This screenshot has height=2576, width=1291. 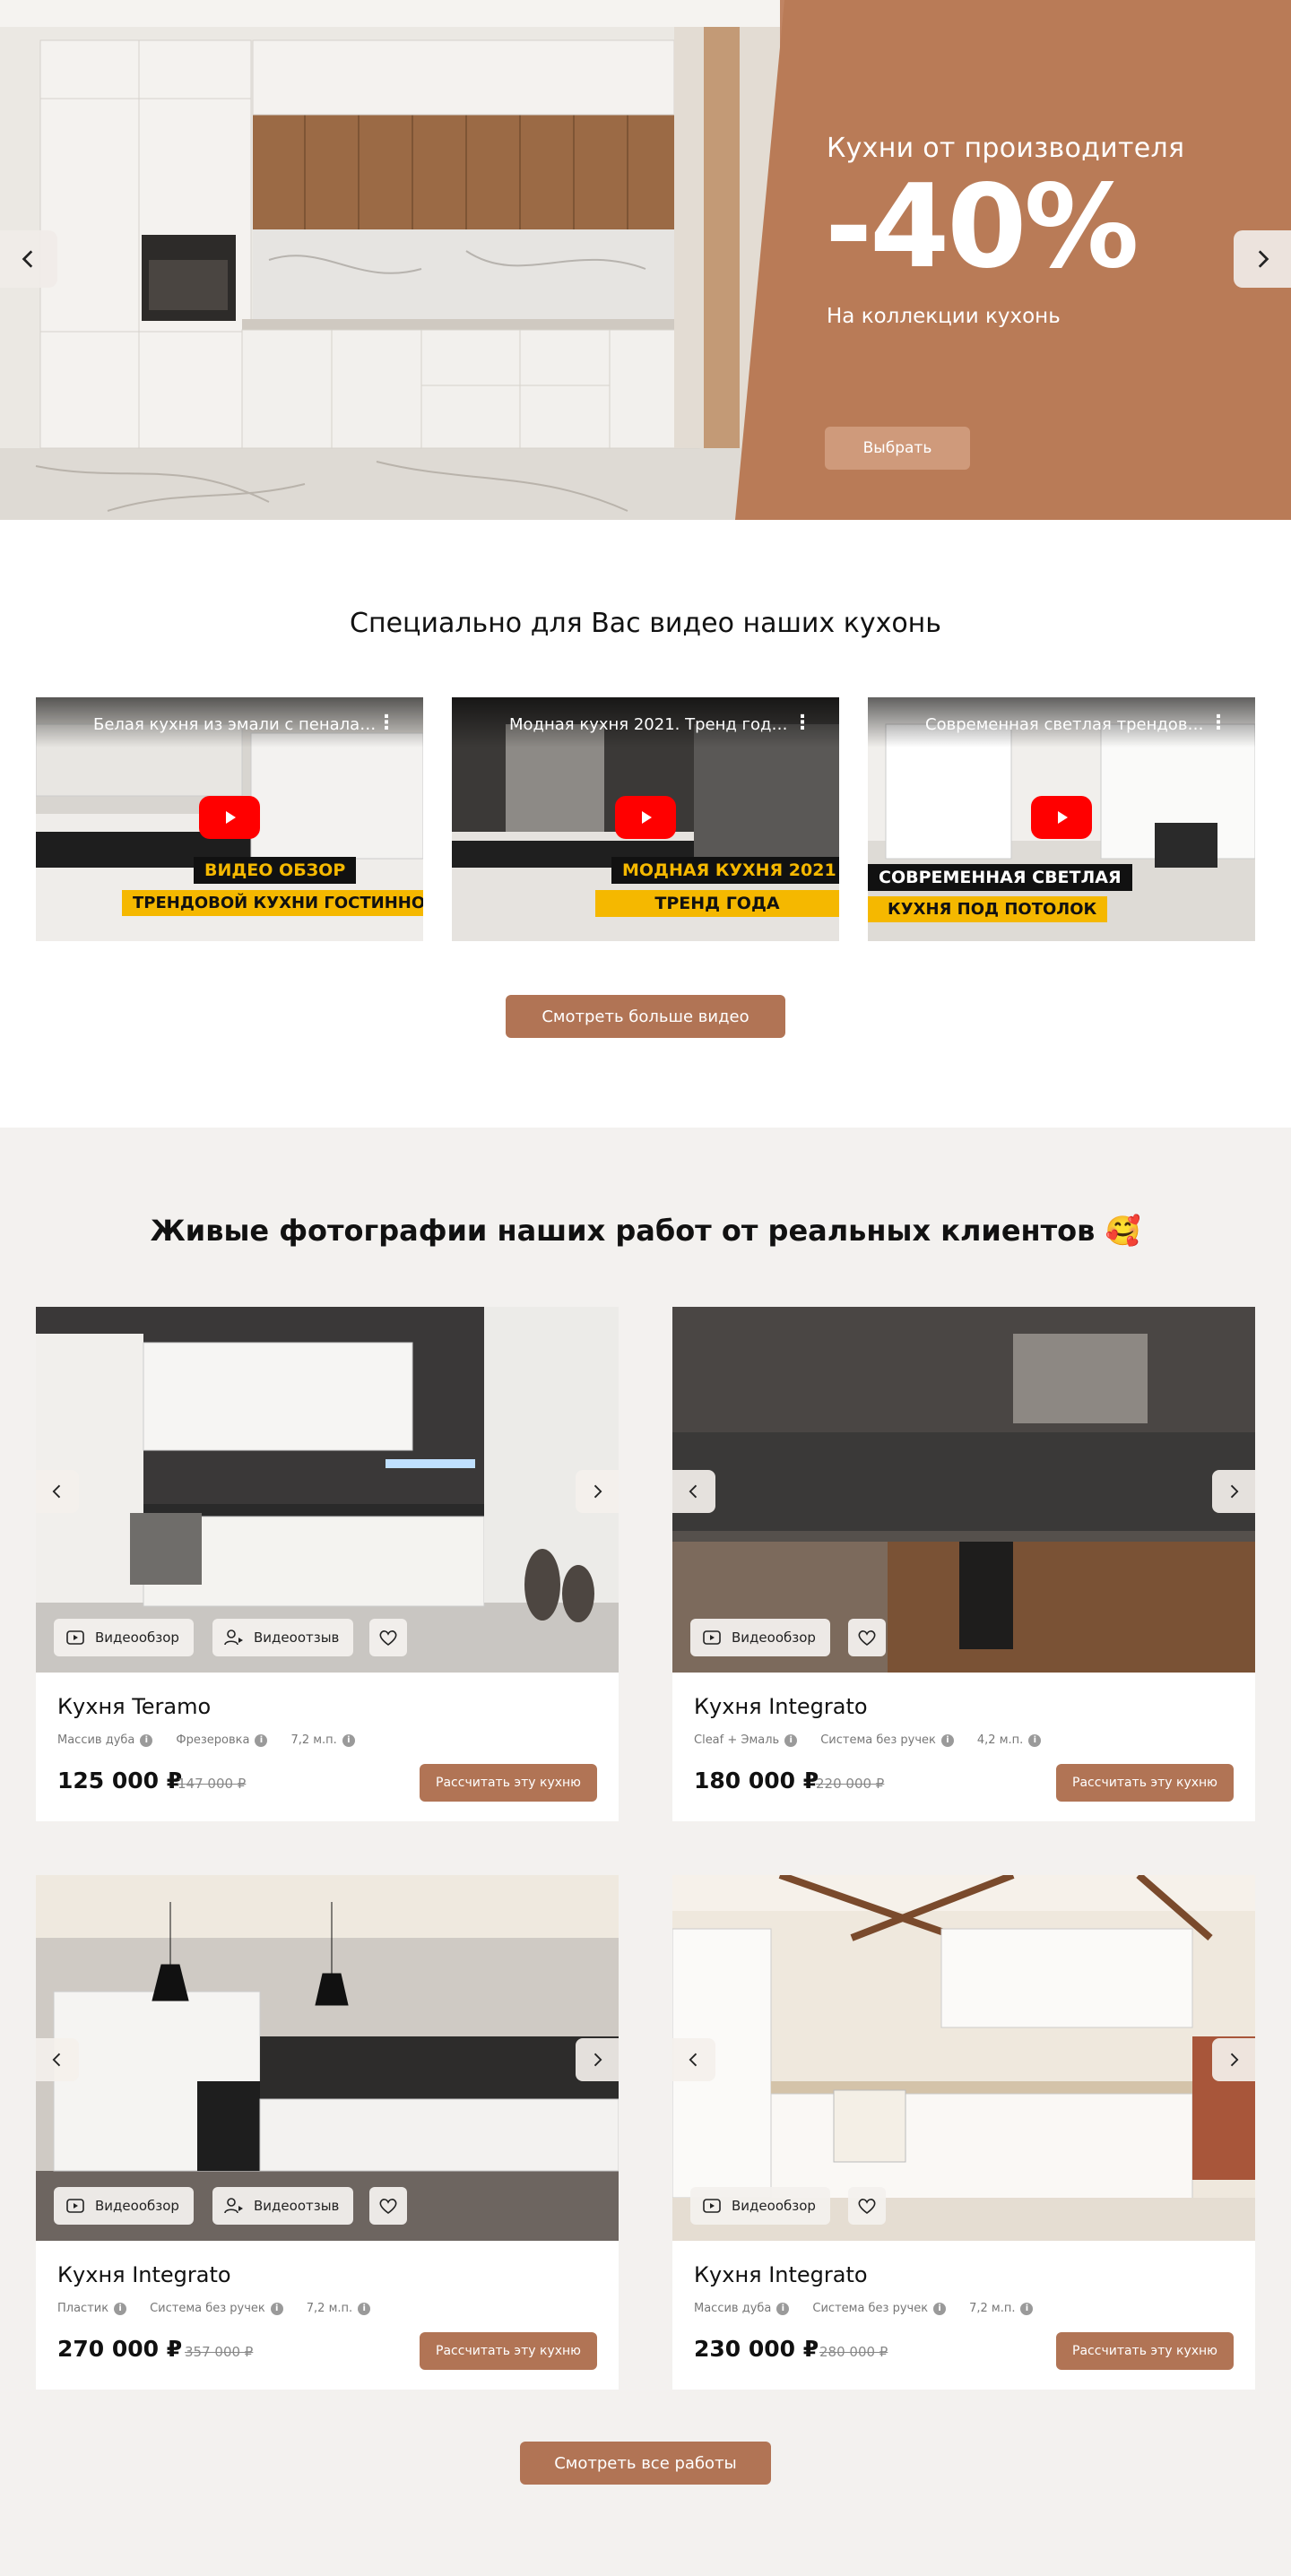 What do you see at coordinates (851, 1784) in the screenshot?
I see `work-old-price: 220 000 ₽` at bounding box center [851, 1784].